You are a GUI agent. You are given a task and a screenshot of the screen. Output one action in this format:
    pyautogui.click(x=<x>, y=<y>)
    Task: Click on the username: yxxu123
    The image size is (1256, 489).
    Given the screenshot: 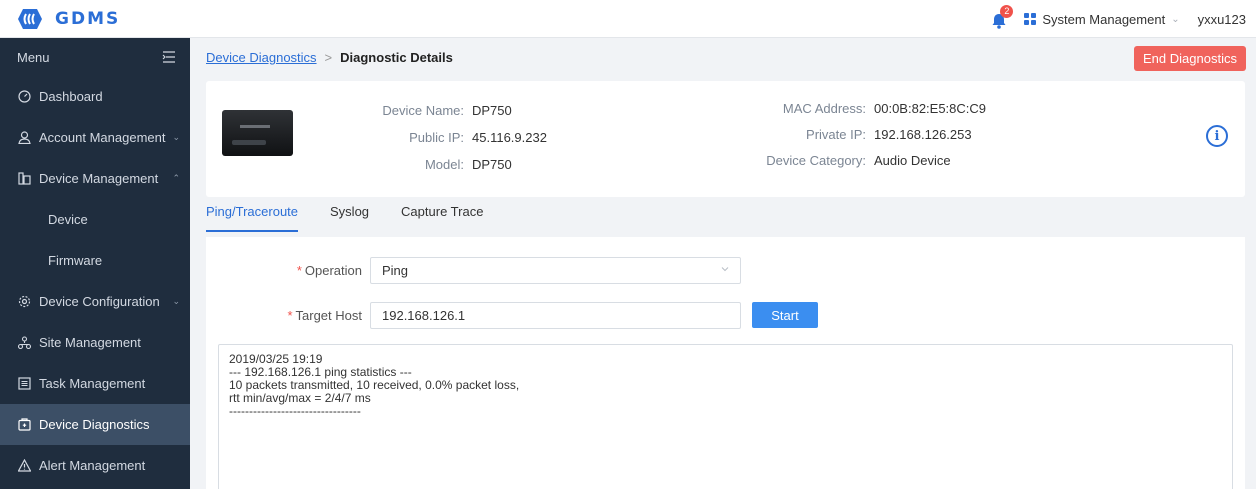 What is the action you would take?
    pyautogui.click(x=1222, y=19)
    